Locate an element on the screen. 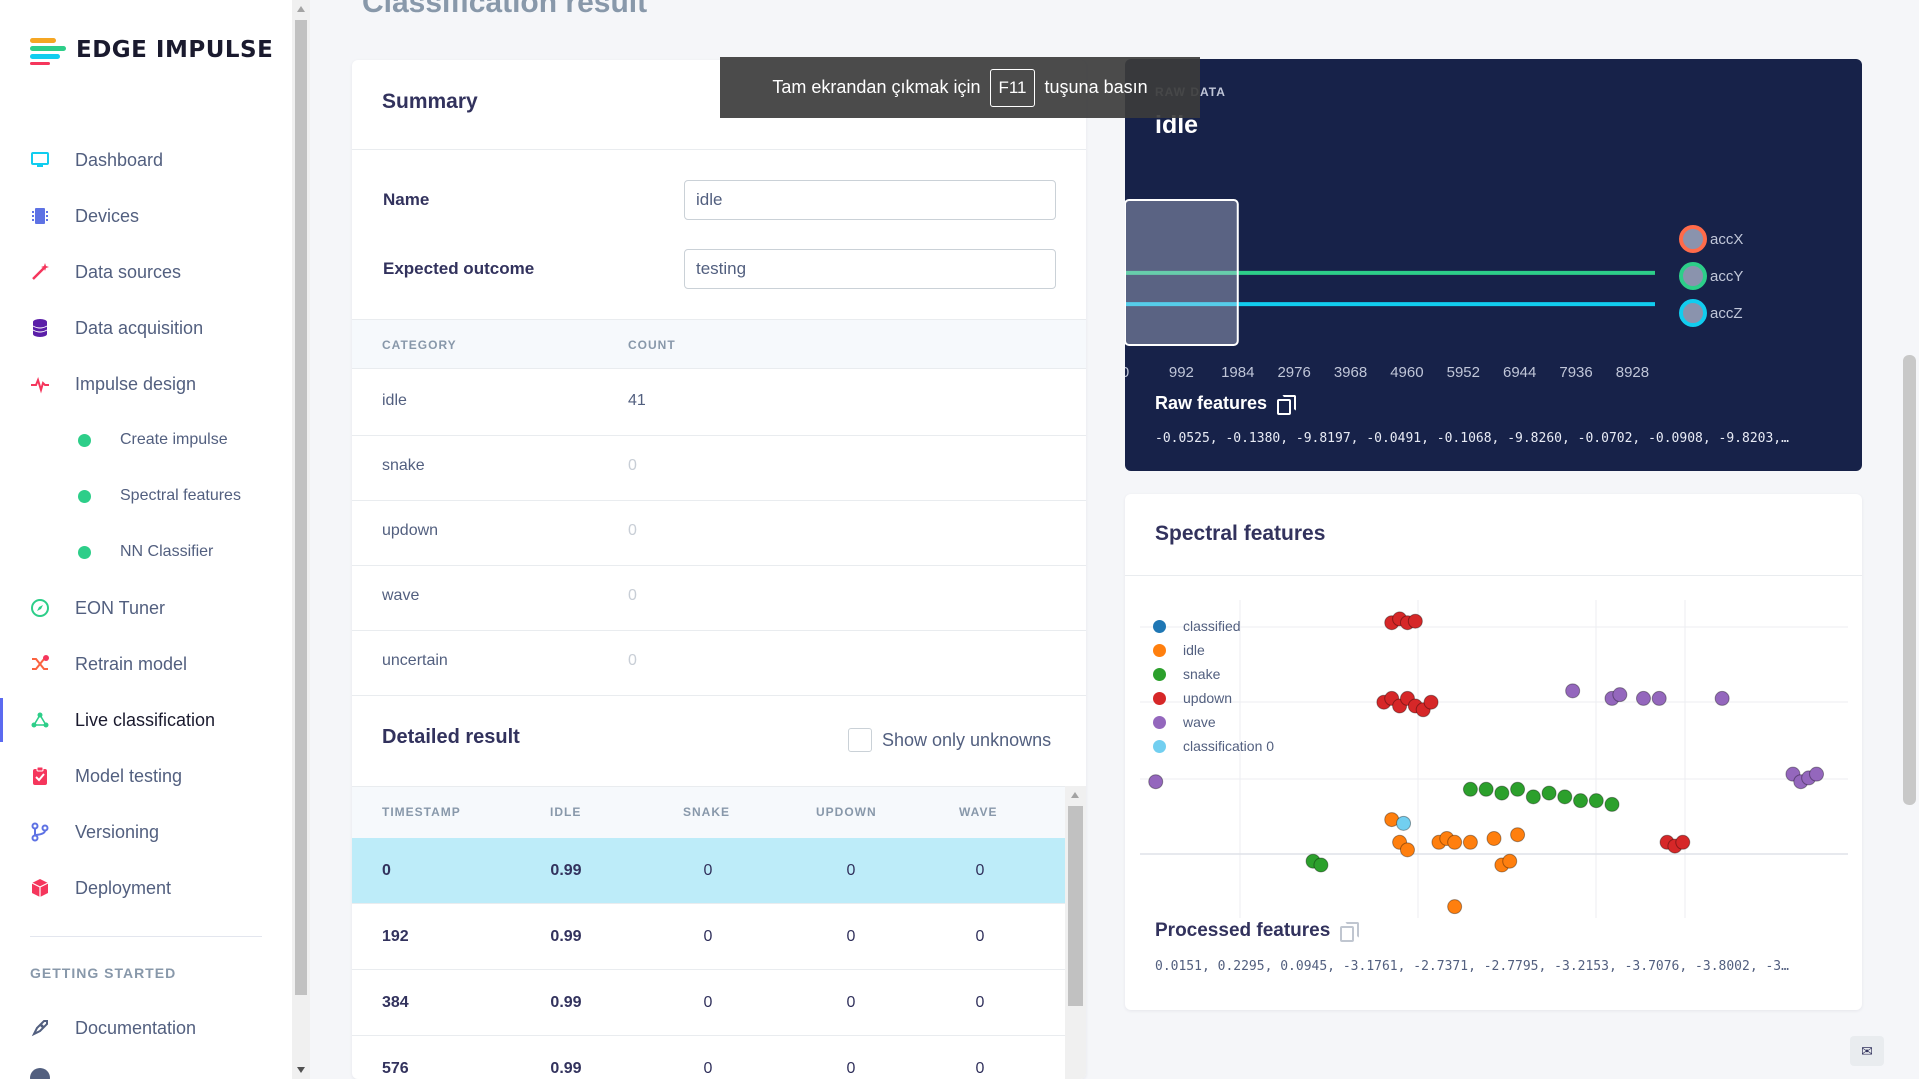 This screenshot has width=1919, height=1079. legend-label: accZ is located at coordinates (1726, 313).